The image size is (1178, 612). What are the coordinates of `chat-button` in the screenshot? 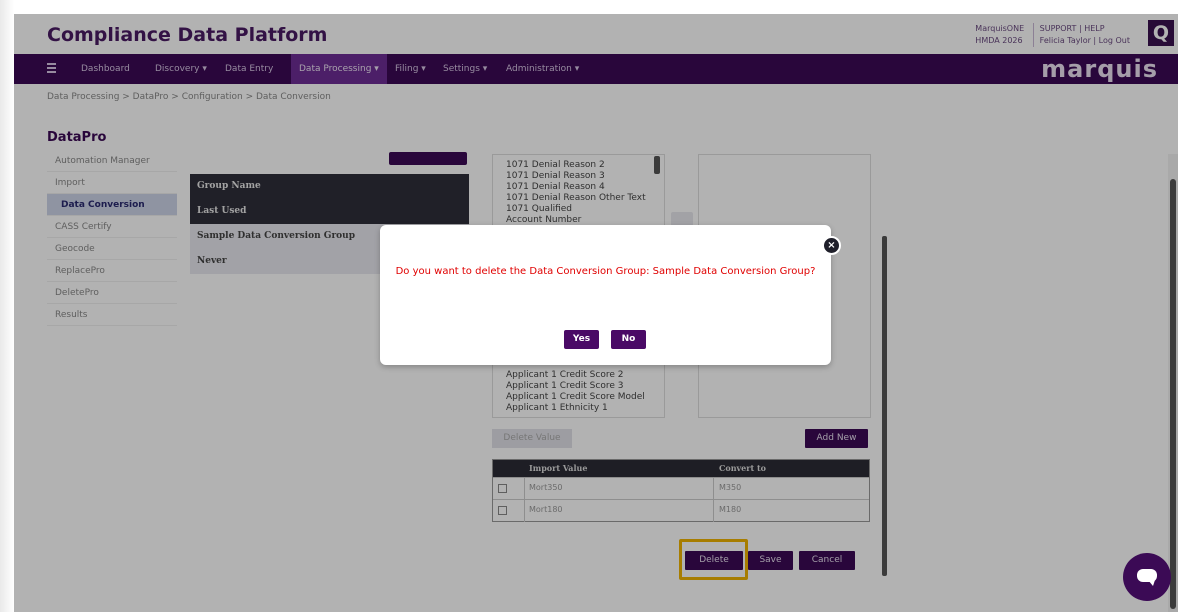 It's located at (1147, 577).